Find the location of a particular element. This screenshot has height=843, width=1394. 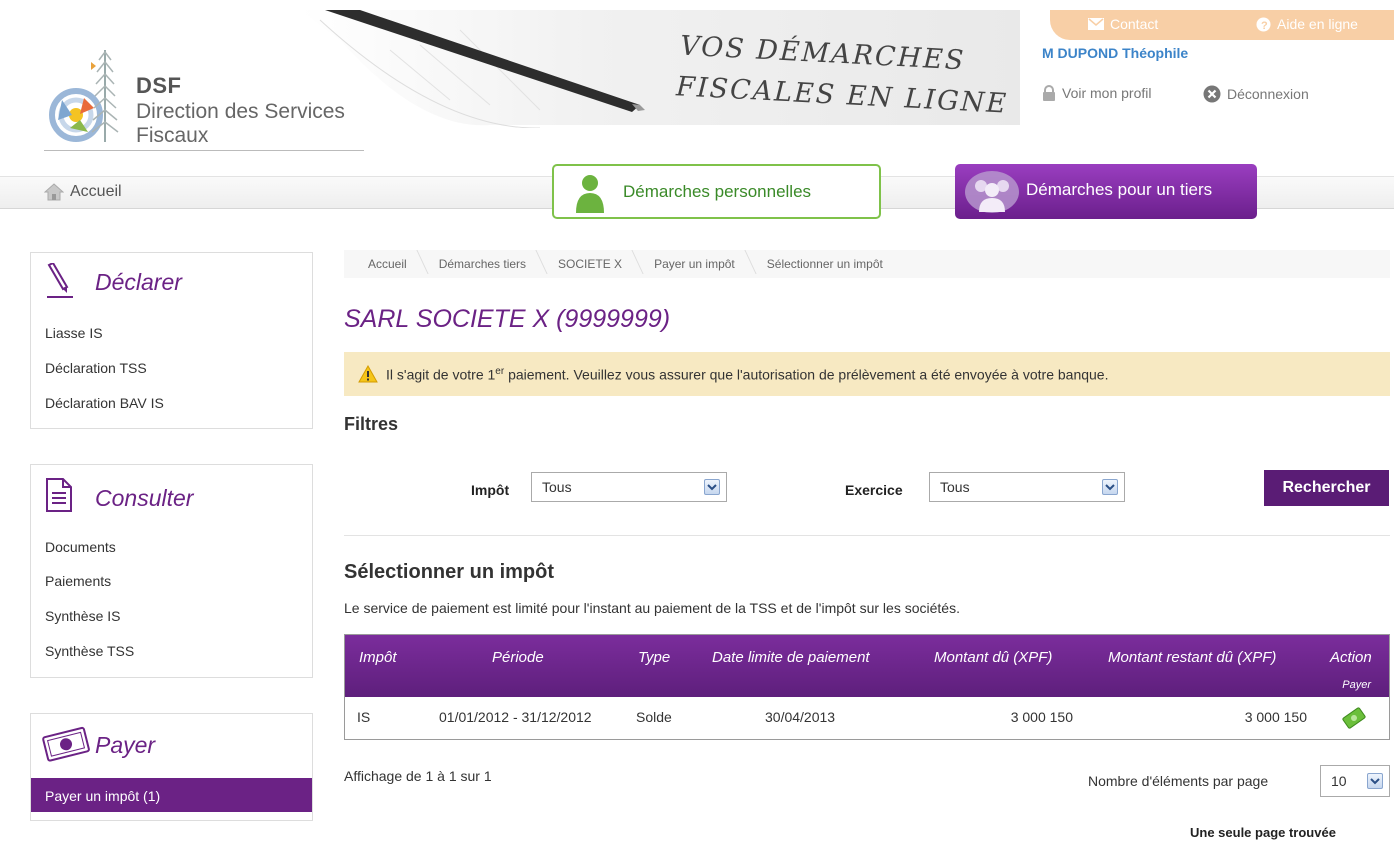

banner-pen-image is located at coordinates (660, 80).